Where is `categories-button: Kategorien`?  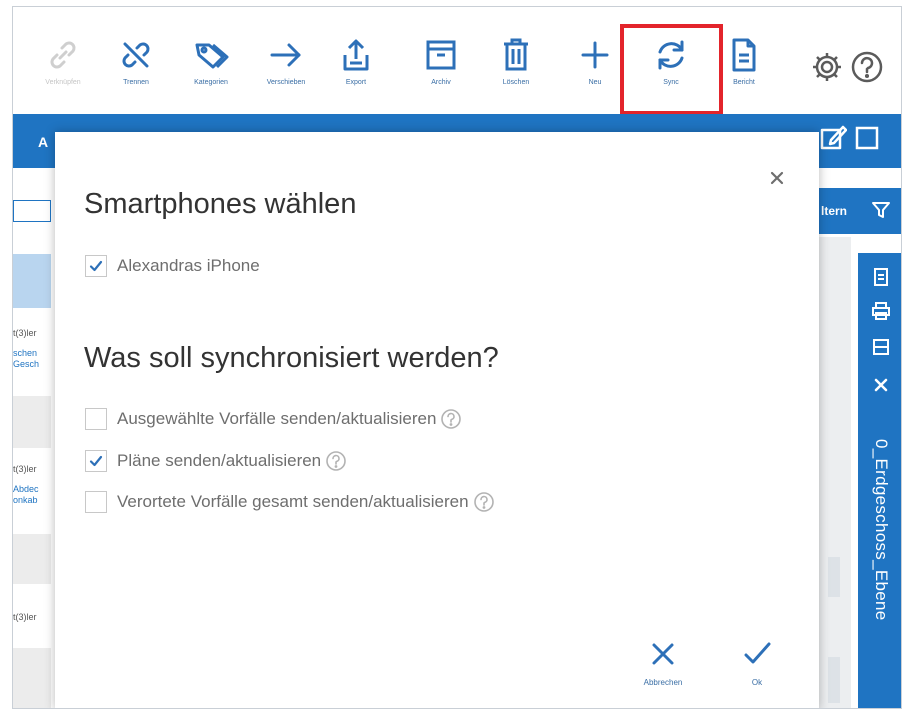 categories-button: Kategorien is located at coordinates (211, 67).